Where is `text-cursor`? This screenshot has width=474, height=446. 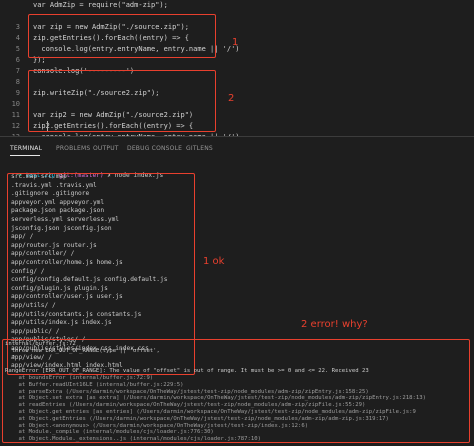
text-cursor is located at coordinates (47, 126).